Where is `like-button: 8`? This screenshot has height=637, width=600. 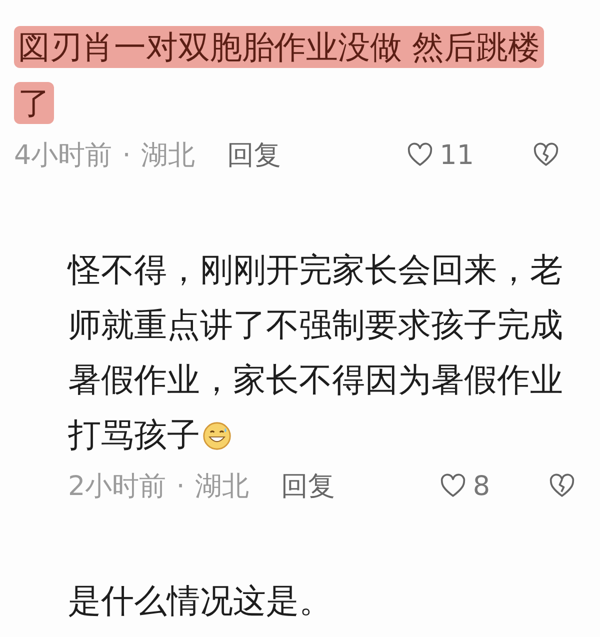
like-button: 8 is located at coordinates (464, 486).